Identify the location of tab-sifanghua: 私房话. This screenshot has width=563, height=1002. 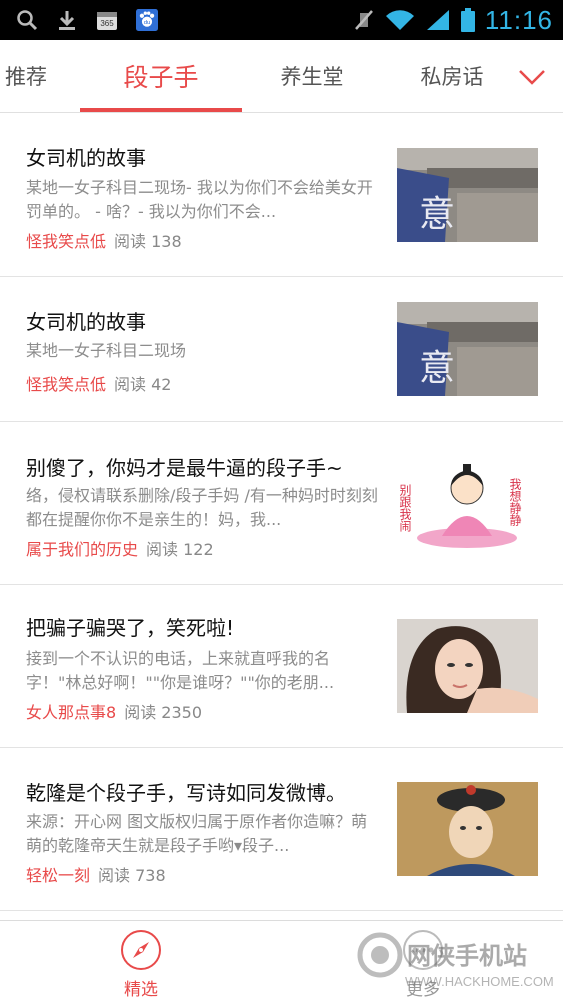
(452, 76).